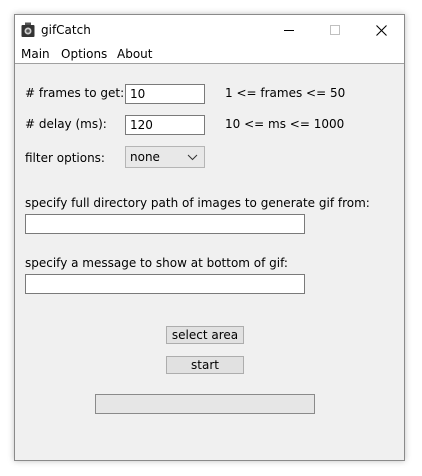 This screenshot has width=422, height=476. Describe the element at coordinates (165, 224) in the screenshot. I see `directory-input` at that location.